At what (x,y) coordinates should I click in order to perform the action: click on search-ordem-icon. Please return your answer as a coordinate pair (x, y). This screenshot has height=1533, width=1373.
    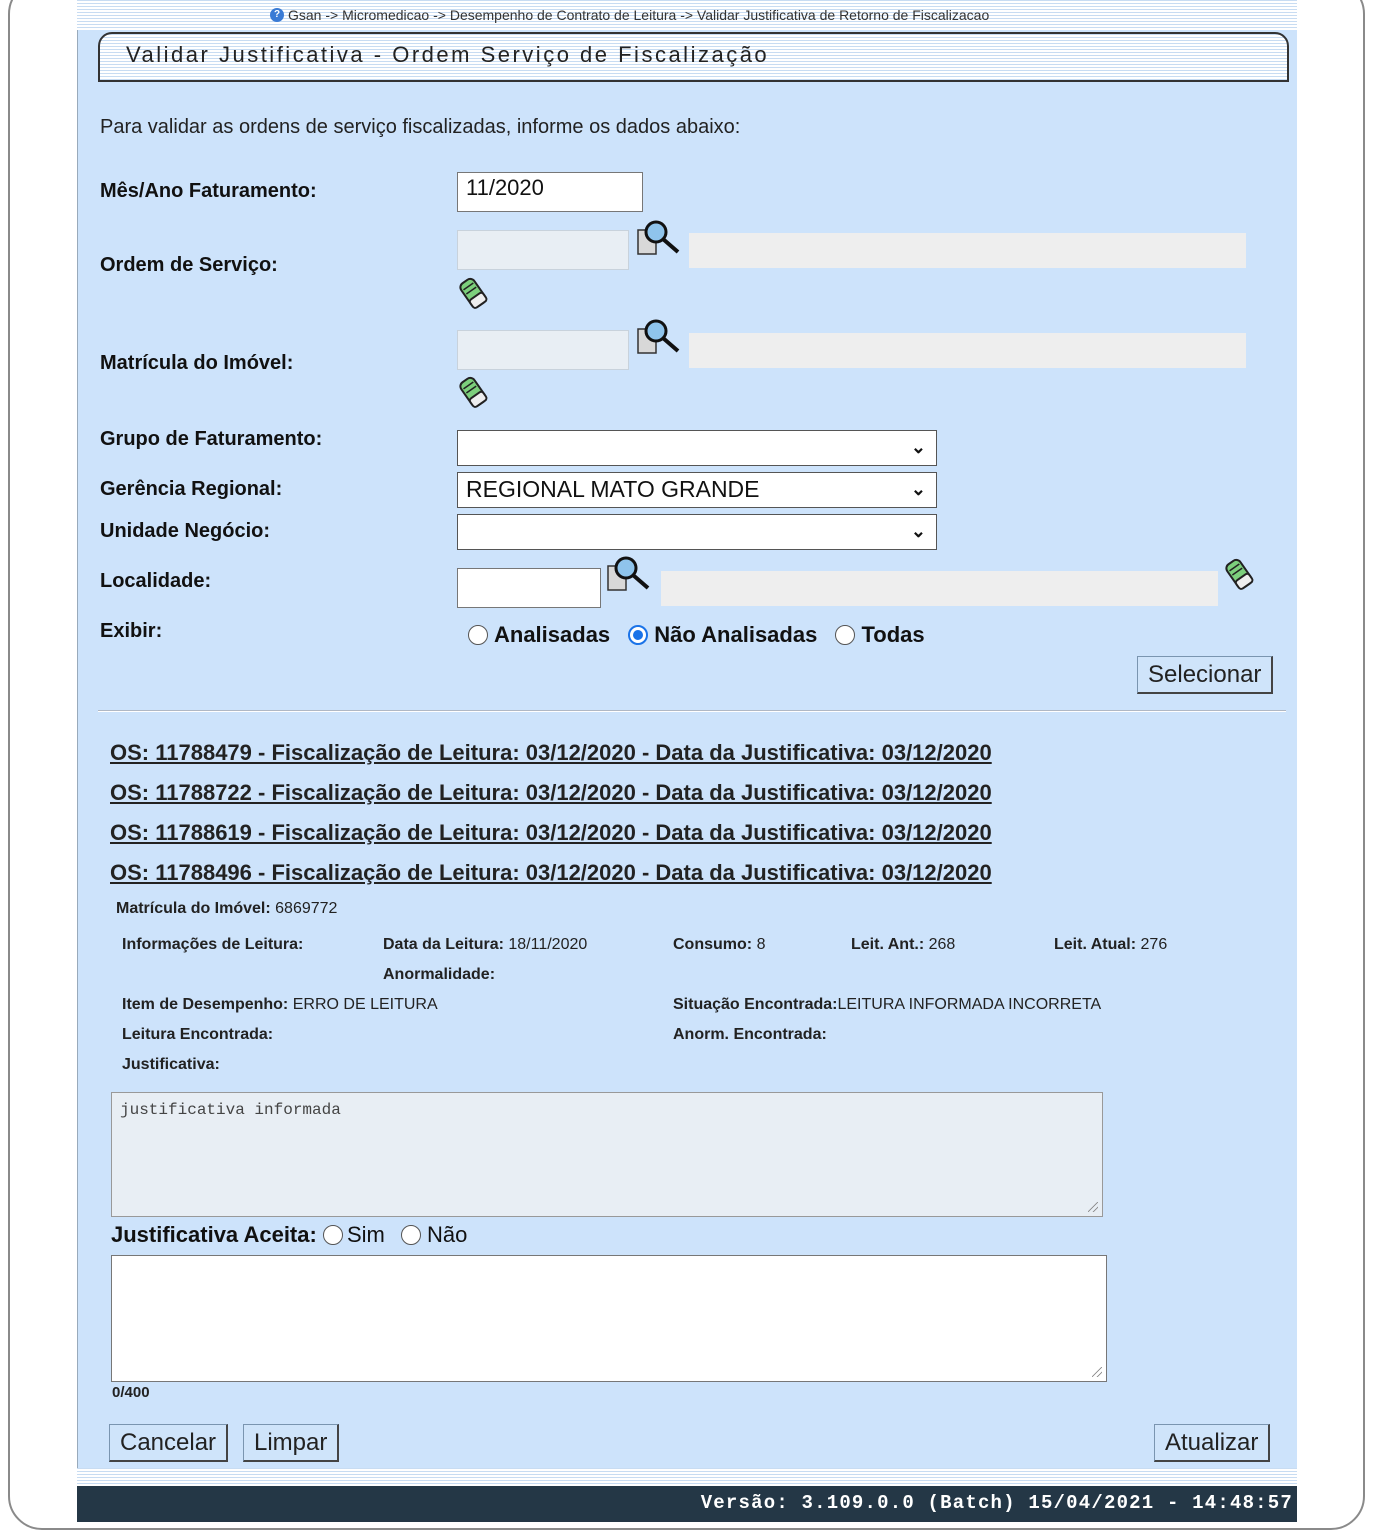
    Looking at the image, I should click on (660, 239).